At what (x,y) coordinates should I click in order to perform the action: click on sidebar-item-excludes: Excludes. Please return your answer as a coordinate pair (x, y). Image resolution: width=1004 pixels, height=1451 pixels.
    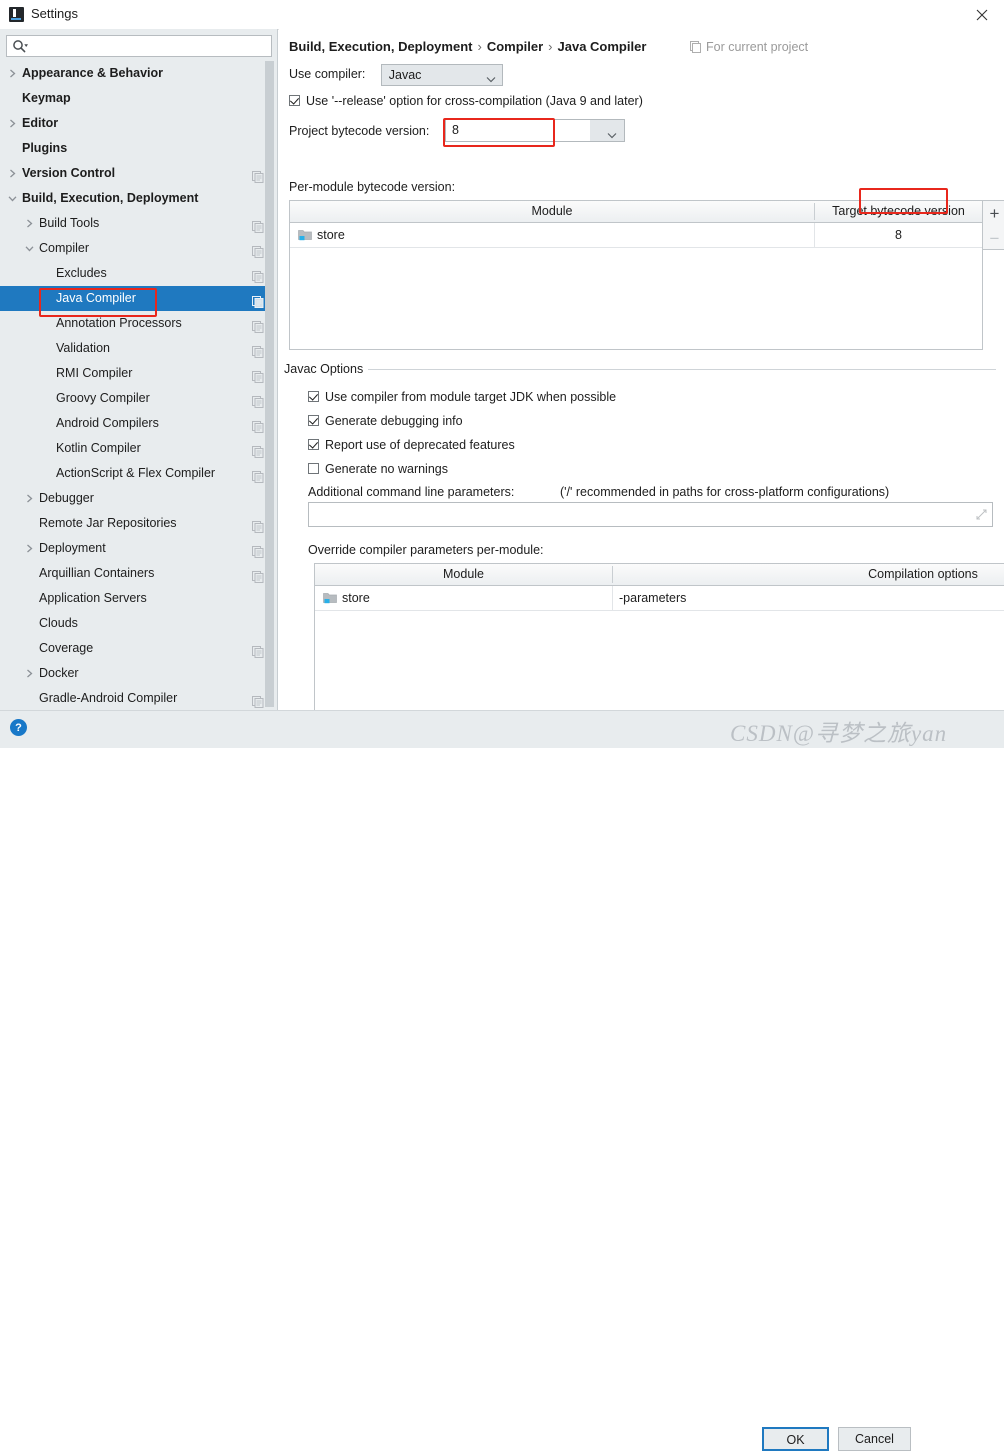
    Looking at the image, I should click on (136, 273).